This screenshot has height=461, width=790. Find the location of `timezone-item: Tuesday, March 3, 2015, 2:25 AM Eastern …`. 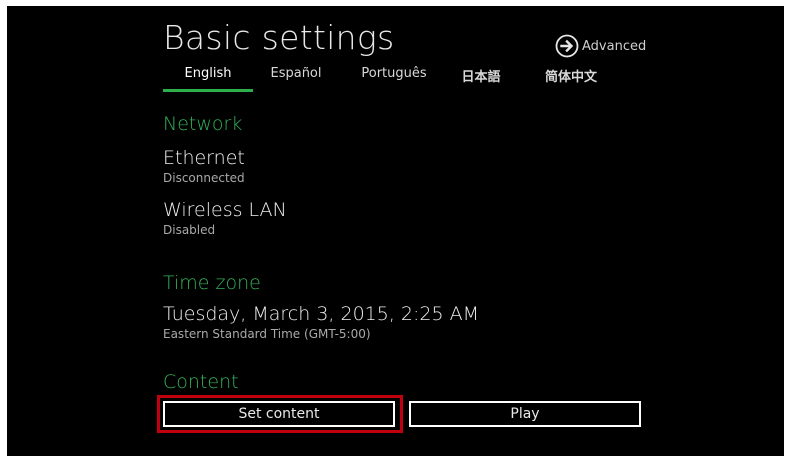

timezone-item: Tuesday, March 3, 2015, 2:25 AM Eastern … is located at coordinates (321, 322).